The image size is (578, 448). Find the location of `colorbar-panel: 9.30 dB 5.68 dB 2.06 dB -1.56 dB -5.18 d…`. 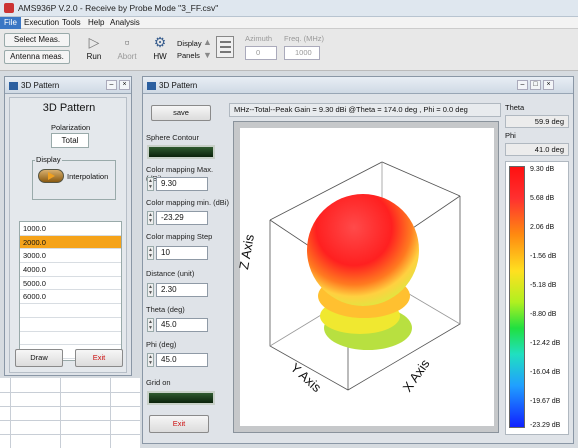

colorbar-panel: 9.30 dB 5.68 dB 2.06 dB -1.56 dB -5.18 d… is located at coordinates (537, 298).